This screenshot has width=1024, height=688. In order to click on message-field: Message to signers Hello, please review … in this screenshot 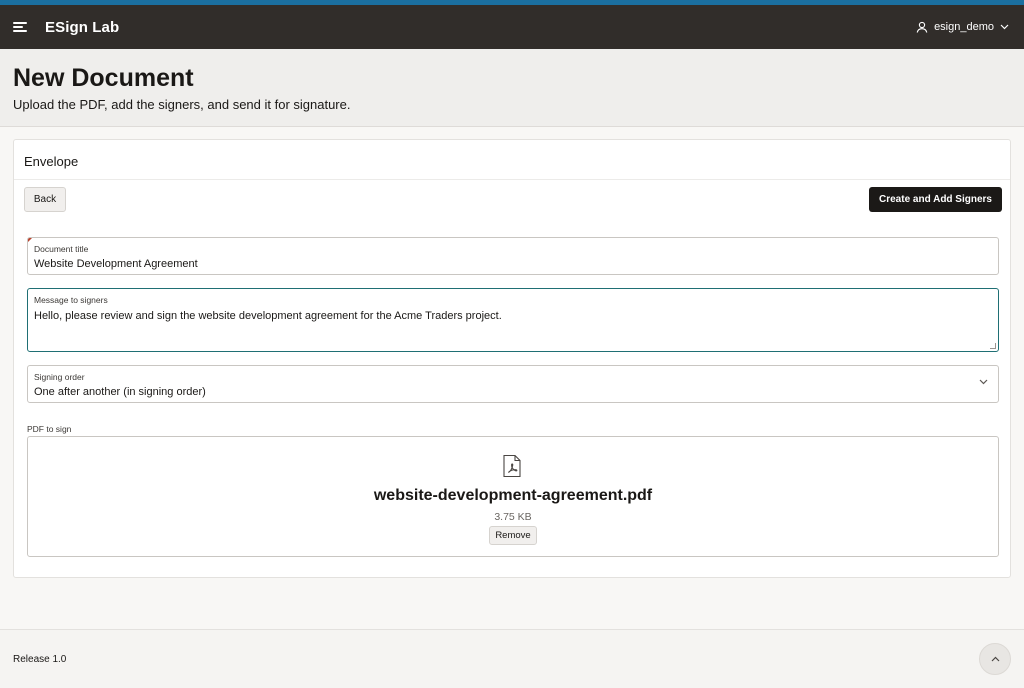, I will do `click(513, 320)`.